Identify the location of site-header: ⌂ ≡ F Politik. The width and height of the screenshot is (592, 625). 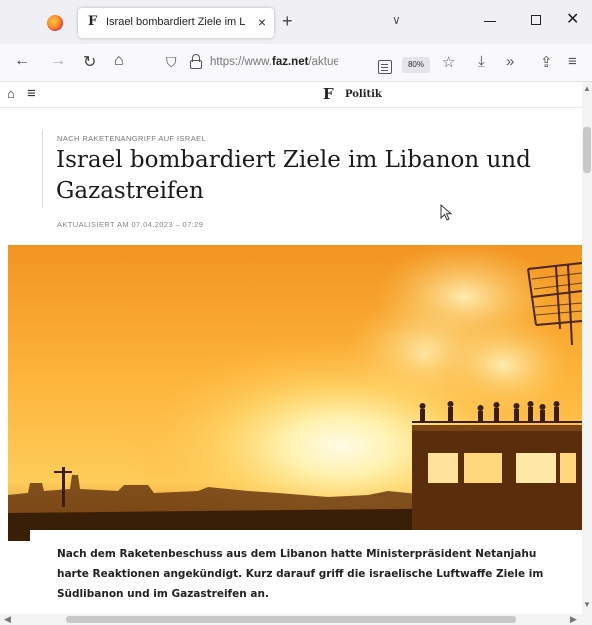
(291, 95).